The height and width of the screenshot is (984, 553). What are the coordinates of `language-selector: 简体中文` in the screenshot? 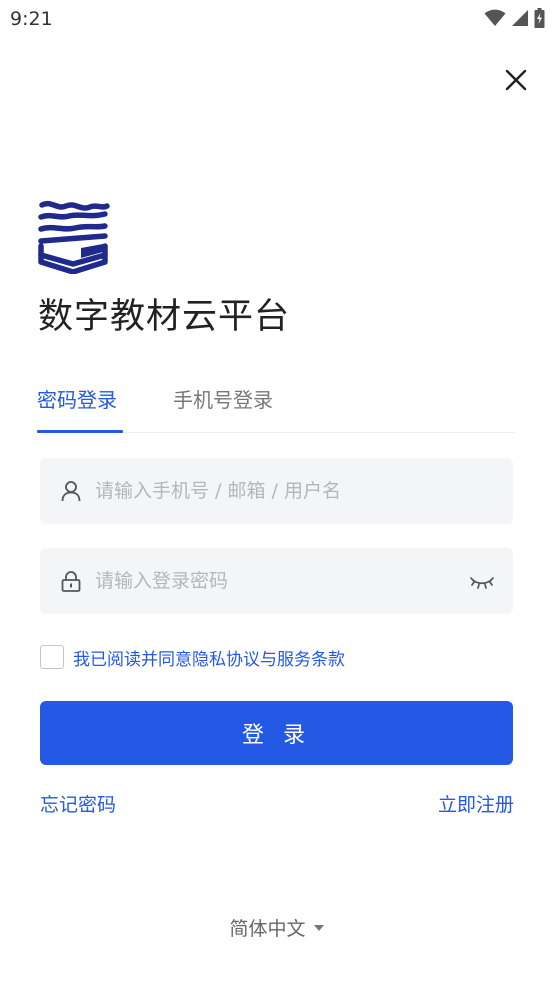 It's located at (276, 927).